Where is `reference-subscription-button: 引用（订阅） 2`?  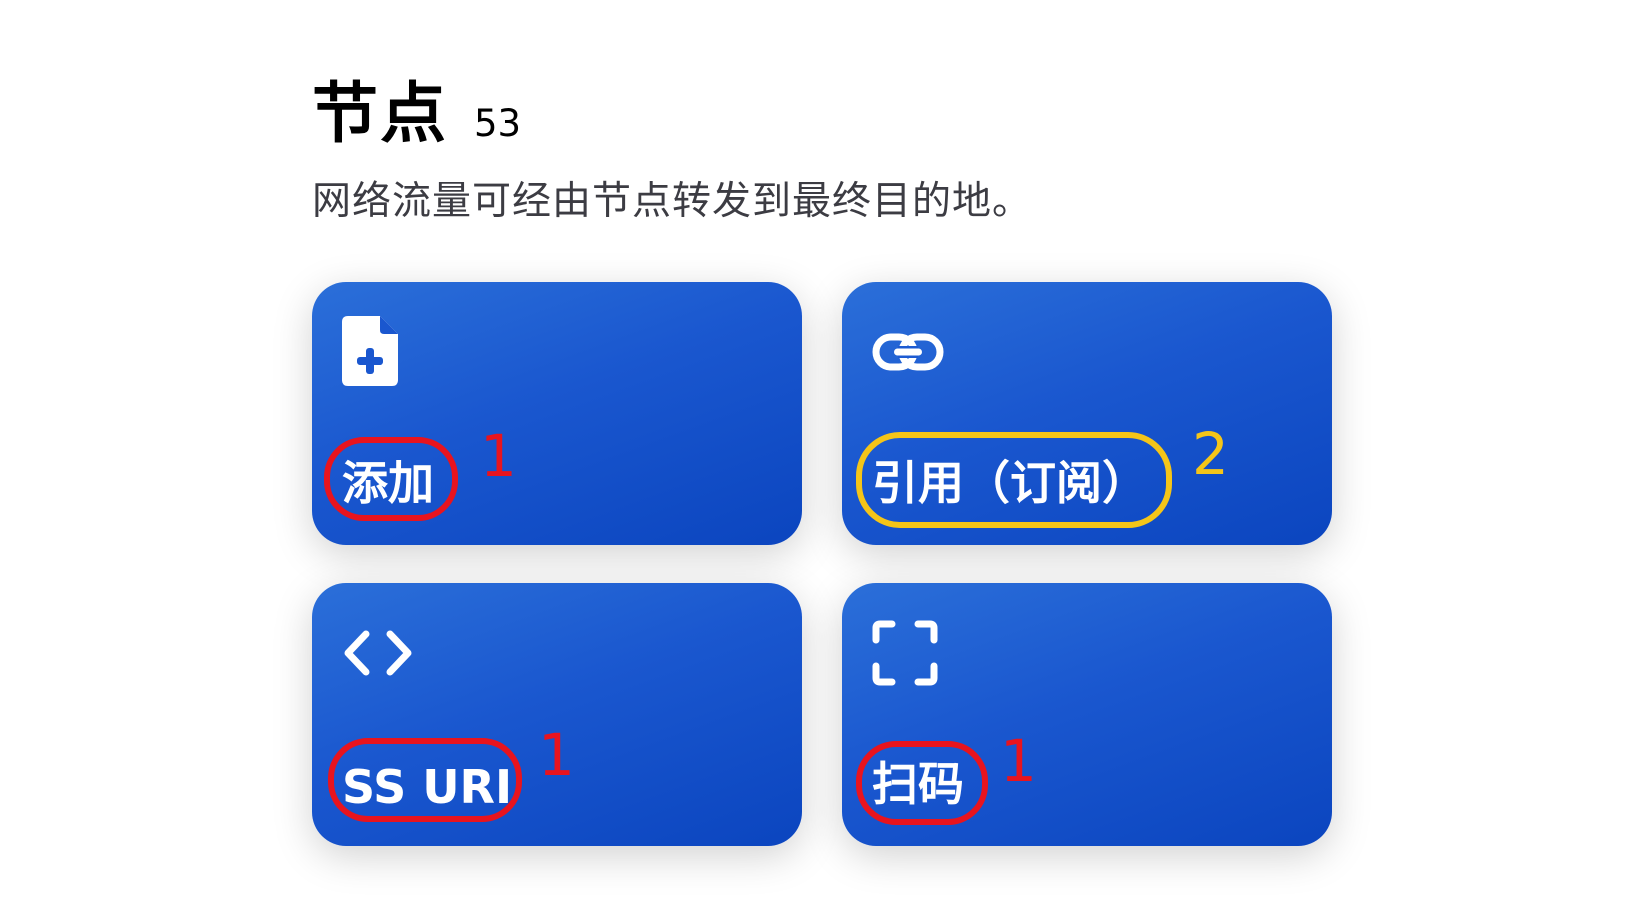 reference-subscription-button: 引用（订阅） 2 is located at coordinates (1087, 413).